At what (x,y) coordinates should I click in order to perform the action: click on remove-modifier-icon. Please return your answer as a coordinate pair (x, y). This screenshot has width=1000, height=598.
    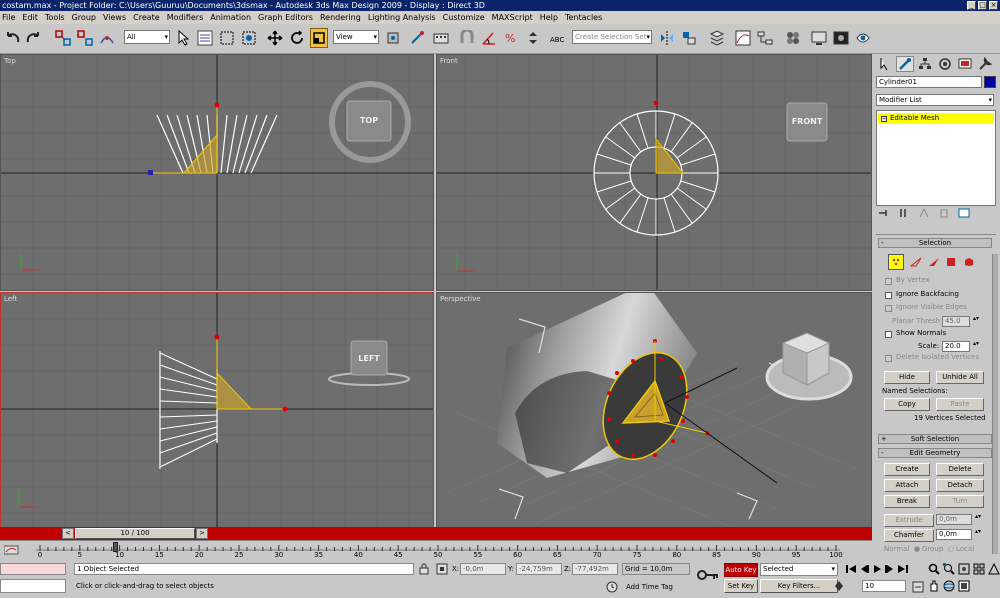
    Looking at the image, I should click on (944, 214).